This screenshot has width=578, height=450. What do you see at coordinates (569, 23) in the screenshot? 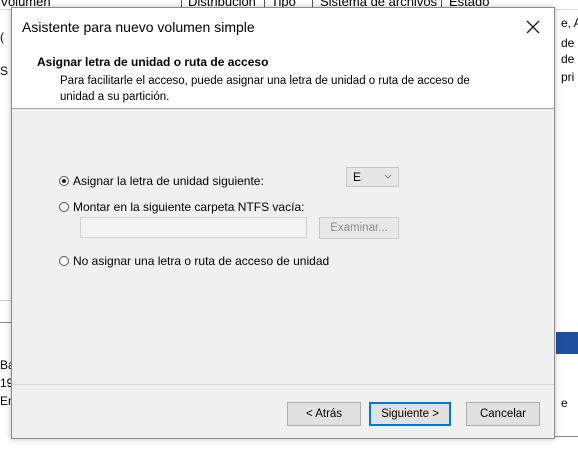
I see `background-row-fragment: e, Ar` at bounding box center [569, 23].